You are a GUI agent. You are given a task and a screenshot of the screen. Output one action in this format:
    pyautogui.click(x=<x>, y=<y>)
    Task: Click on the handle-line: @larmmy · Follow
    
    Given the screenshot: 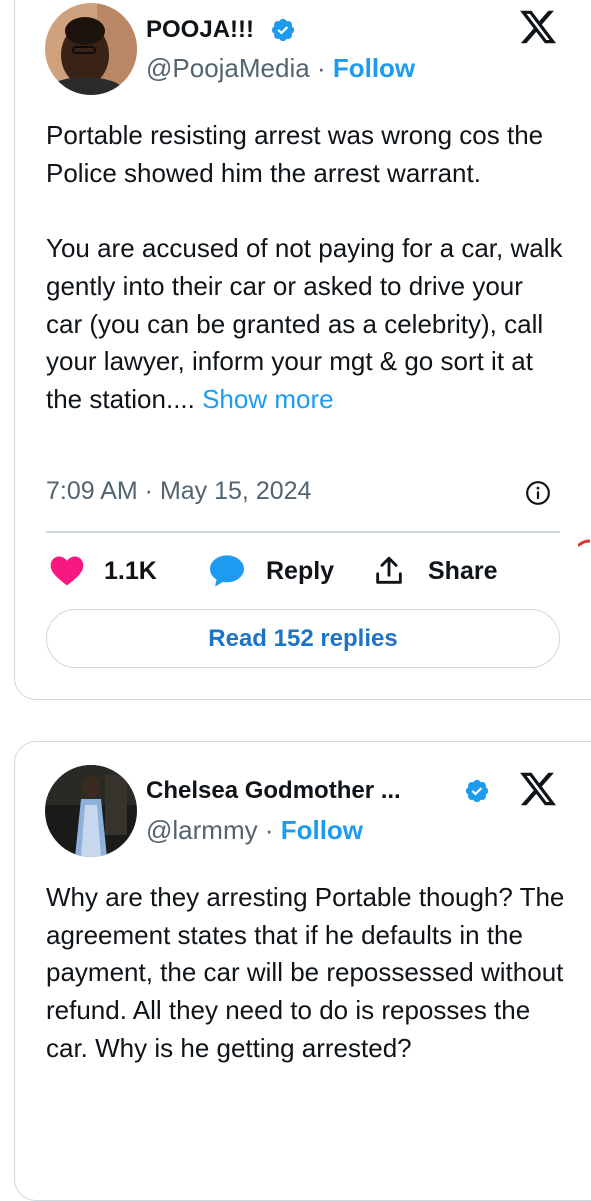 What is the action you would take?
    pyautogui.click(x=254, y=830)
    